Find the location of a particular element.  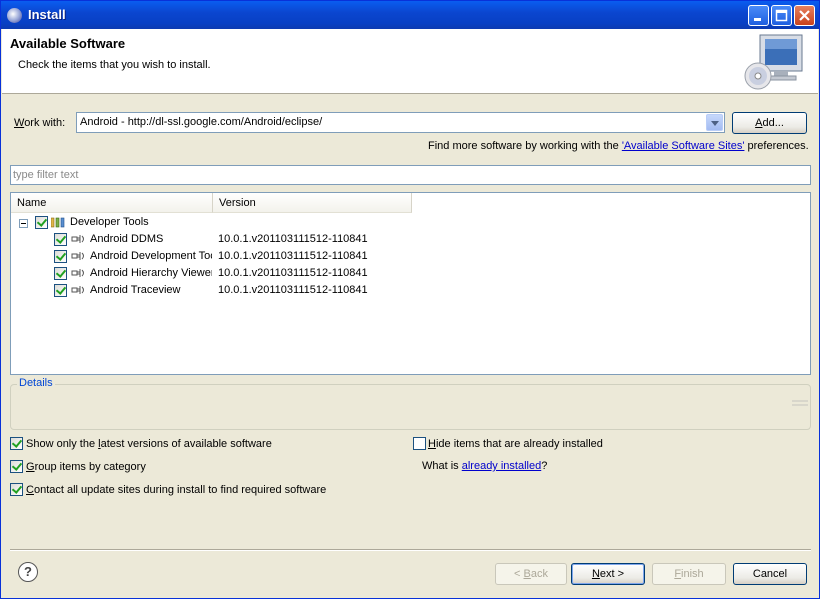

eclipse-icon is located at coordinates (14, 15).